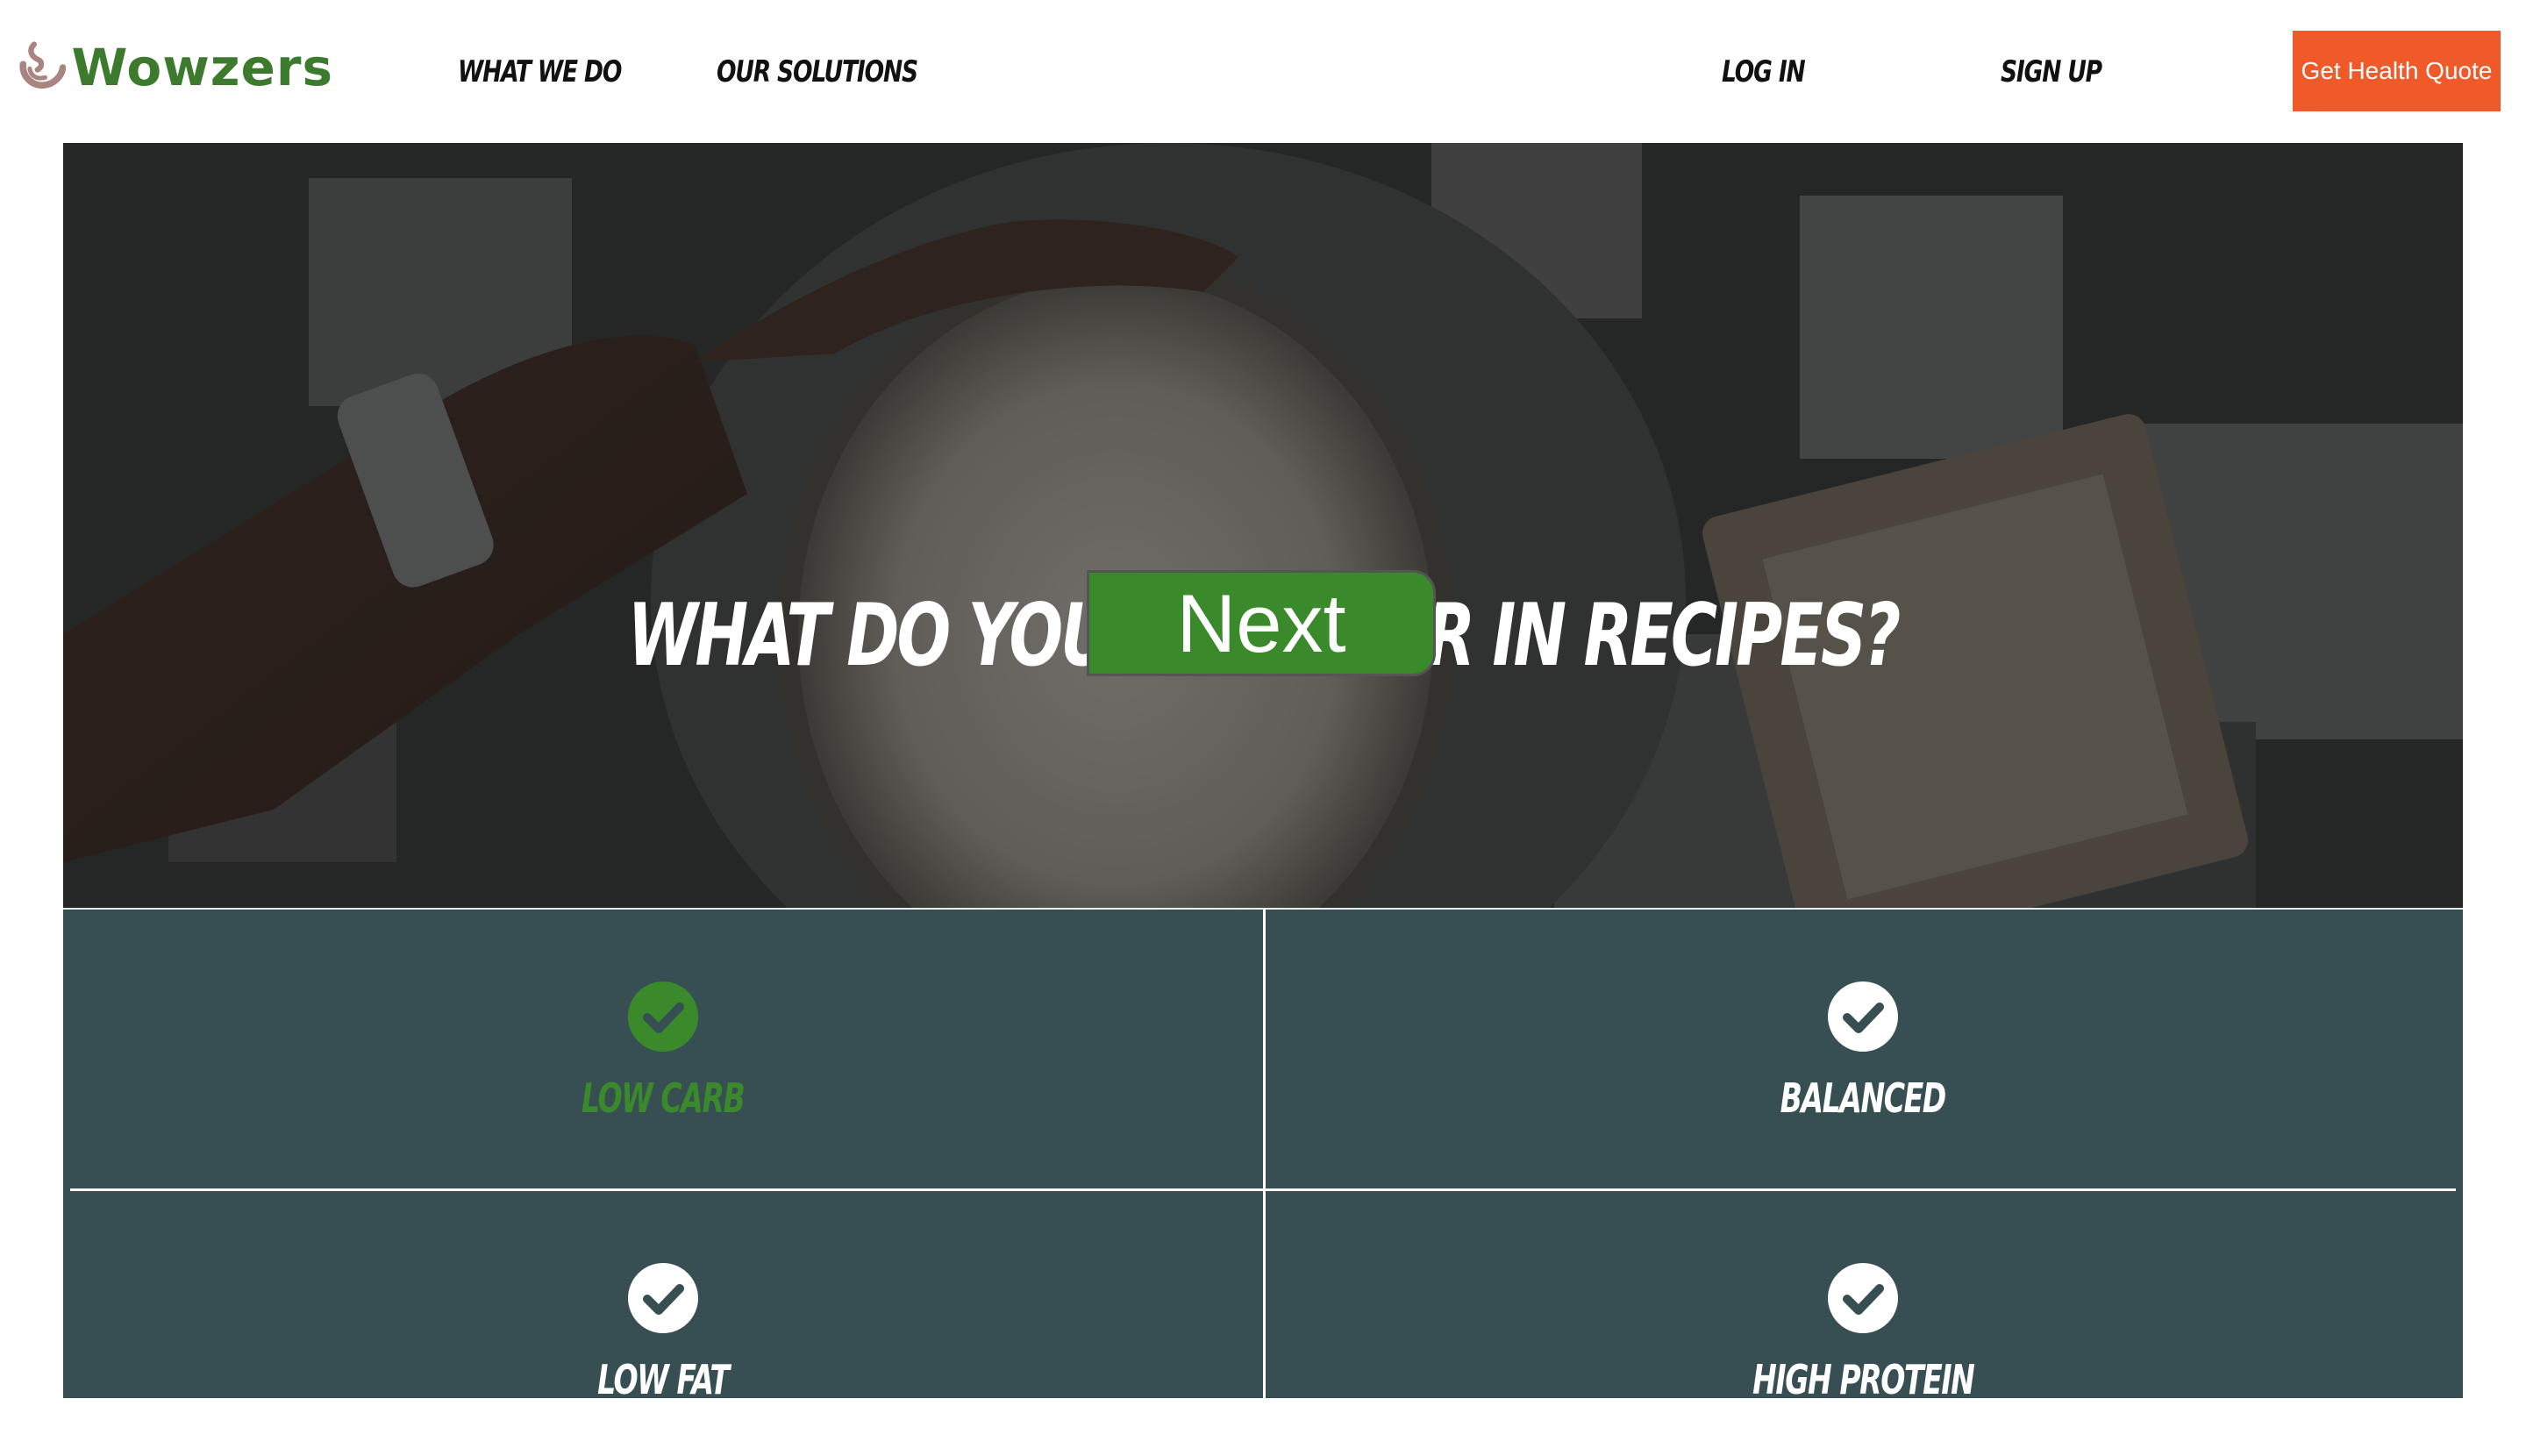  What do you see at coordinates (540, 72) in the screenshot?
I see `nav-what-we-do: WHAT WE DO` at bounding box center [540, 72].